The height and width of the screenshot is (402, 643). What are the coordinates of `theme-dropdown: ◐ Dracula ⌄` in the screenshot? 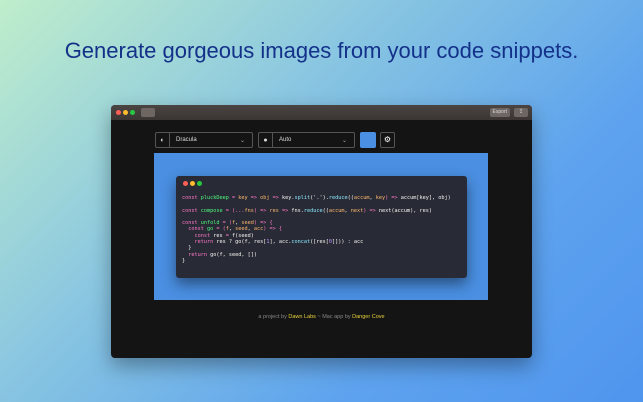 It's located at (204, 140).